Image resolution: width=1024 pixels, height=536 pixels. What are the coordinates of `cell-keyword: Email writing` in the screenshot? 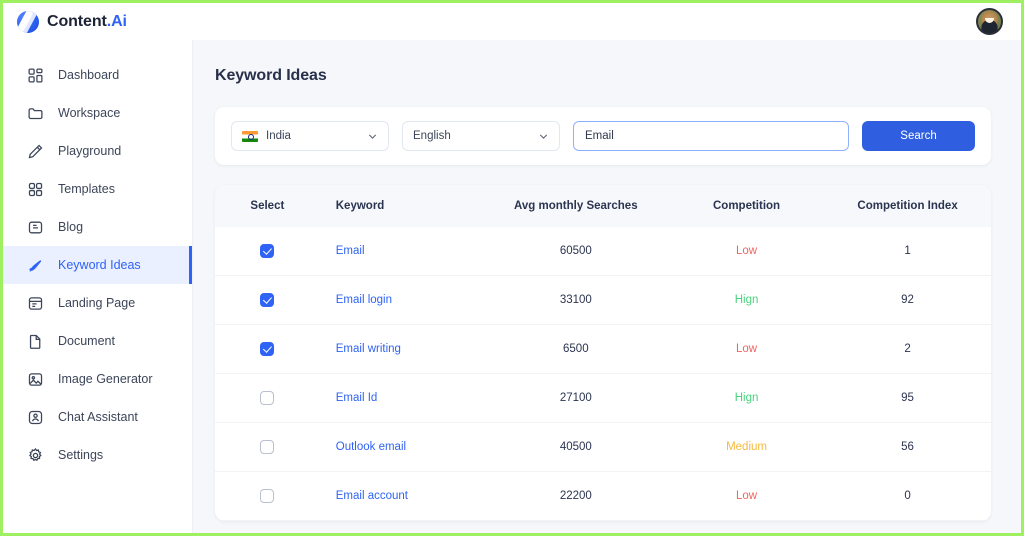 It's located at (401, 349).